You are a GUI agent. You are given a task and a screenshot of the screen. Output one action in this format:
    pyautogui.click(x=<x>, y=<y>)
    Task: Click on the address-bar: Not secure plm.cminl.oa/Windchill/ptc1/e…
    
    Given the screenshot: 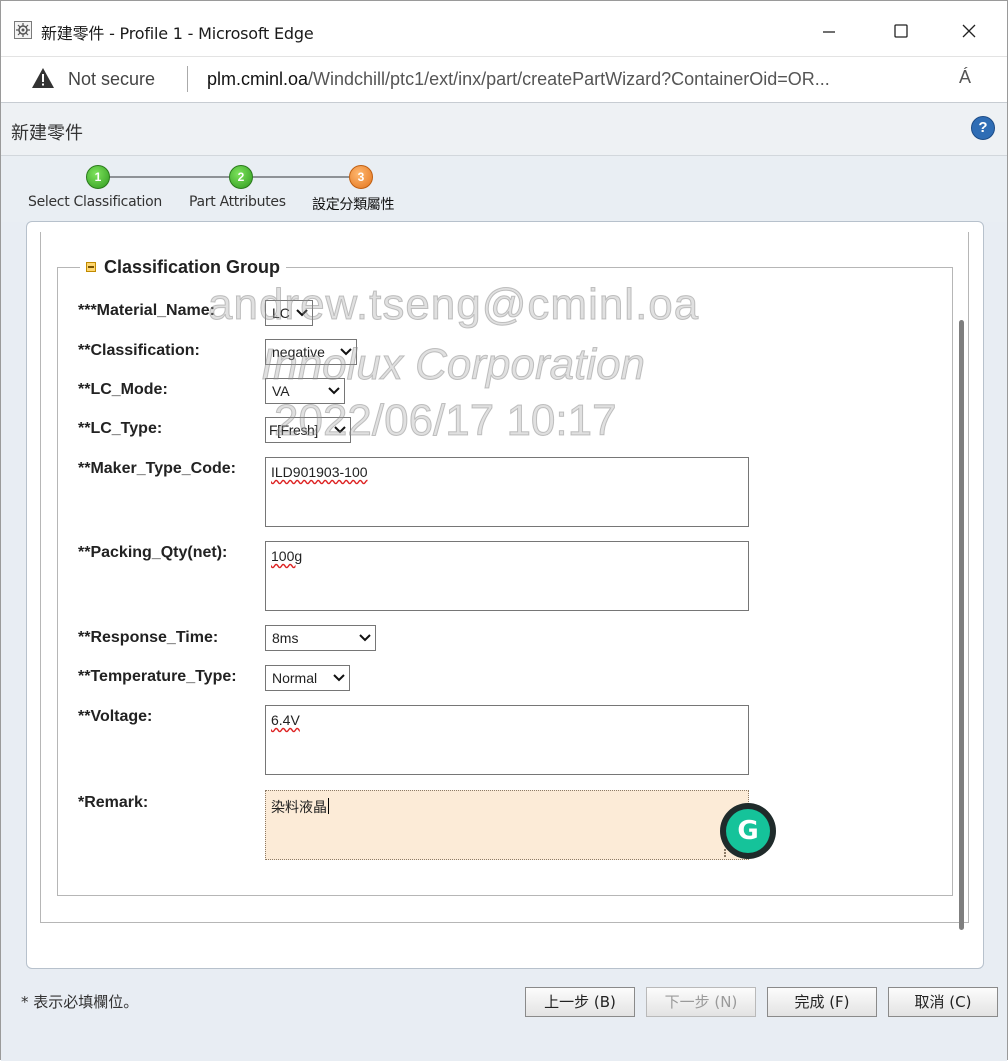 What is the action you would take?
    pyautogui.click(x=504, y=79)
    